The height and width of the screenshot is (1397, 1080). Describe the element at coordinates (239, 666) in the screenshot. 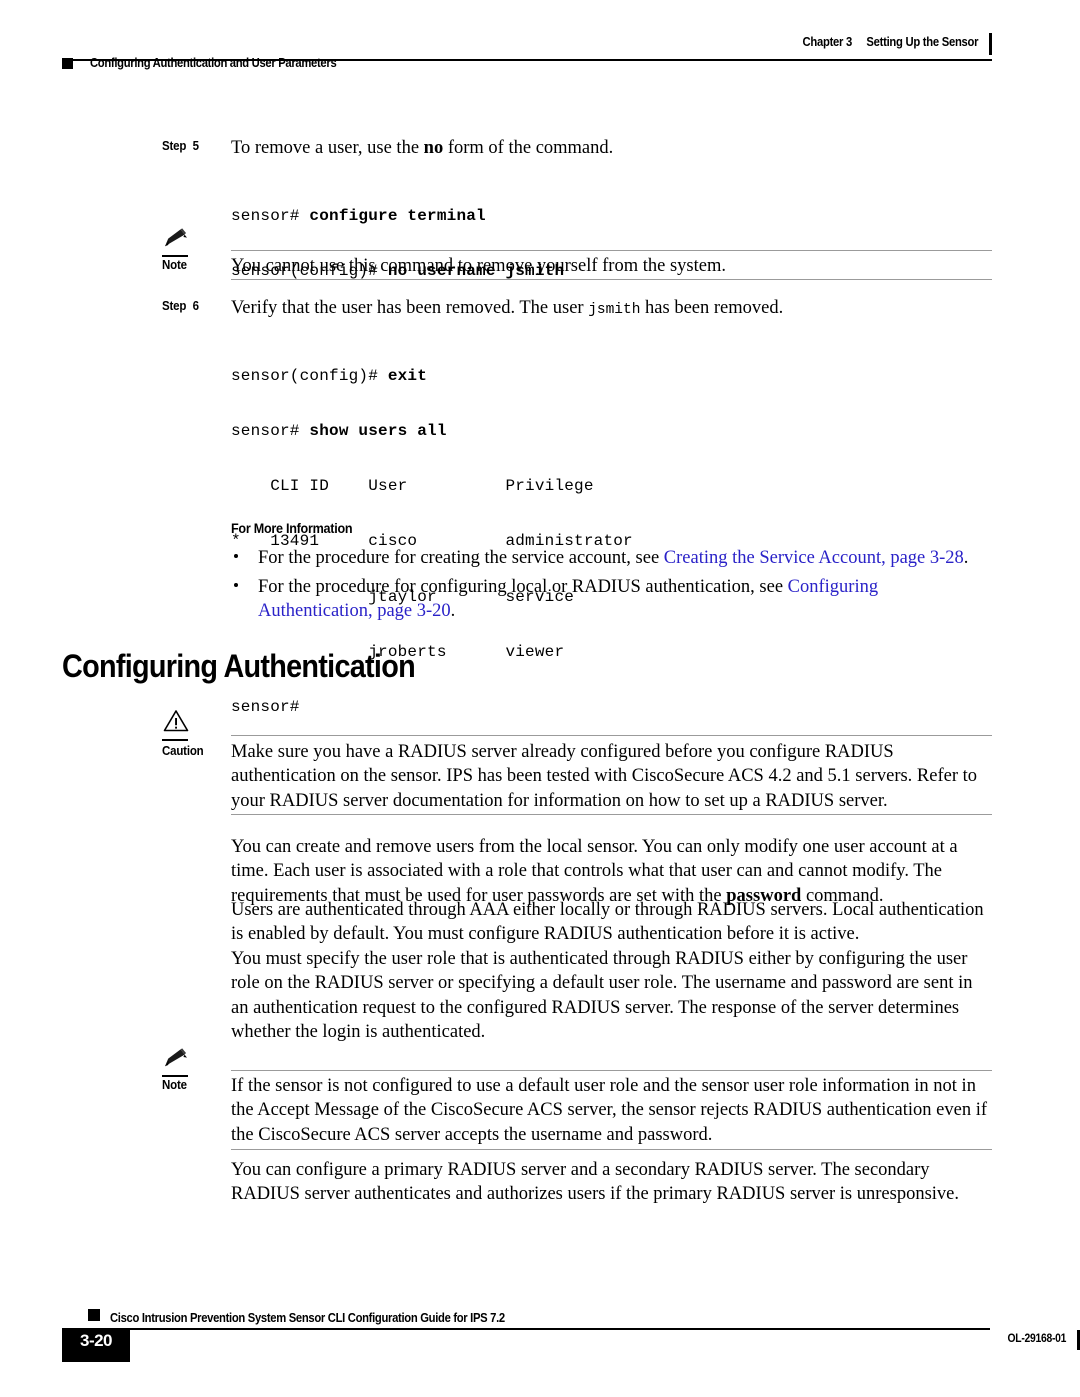

I see `section-heading: Configuring Authentication` at that location.